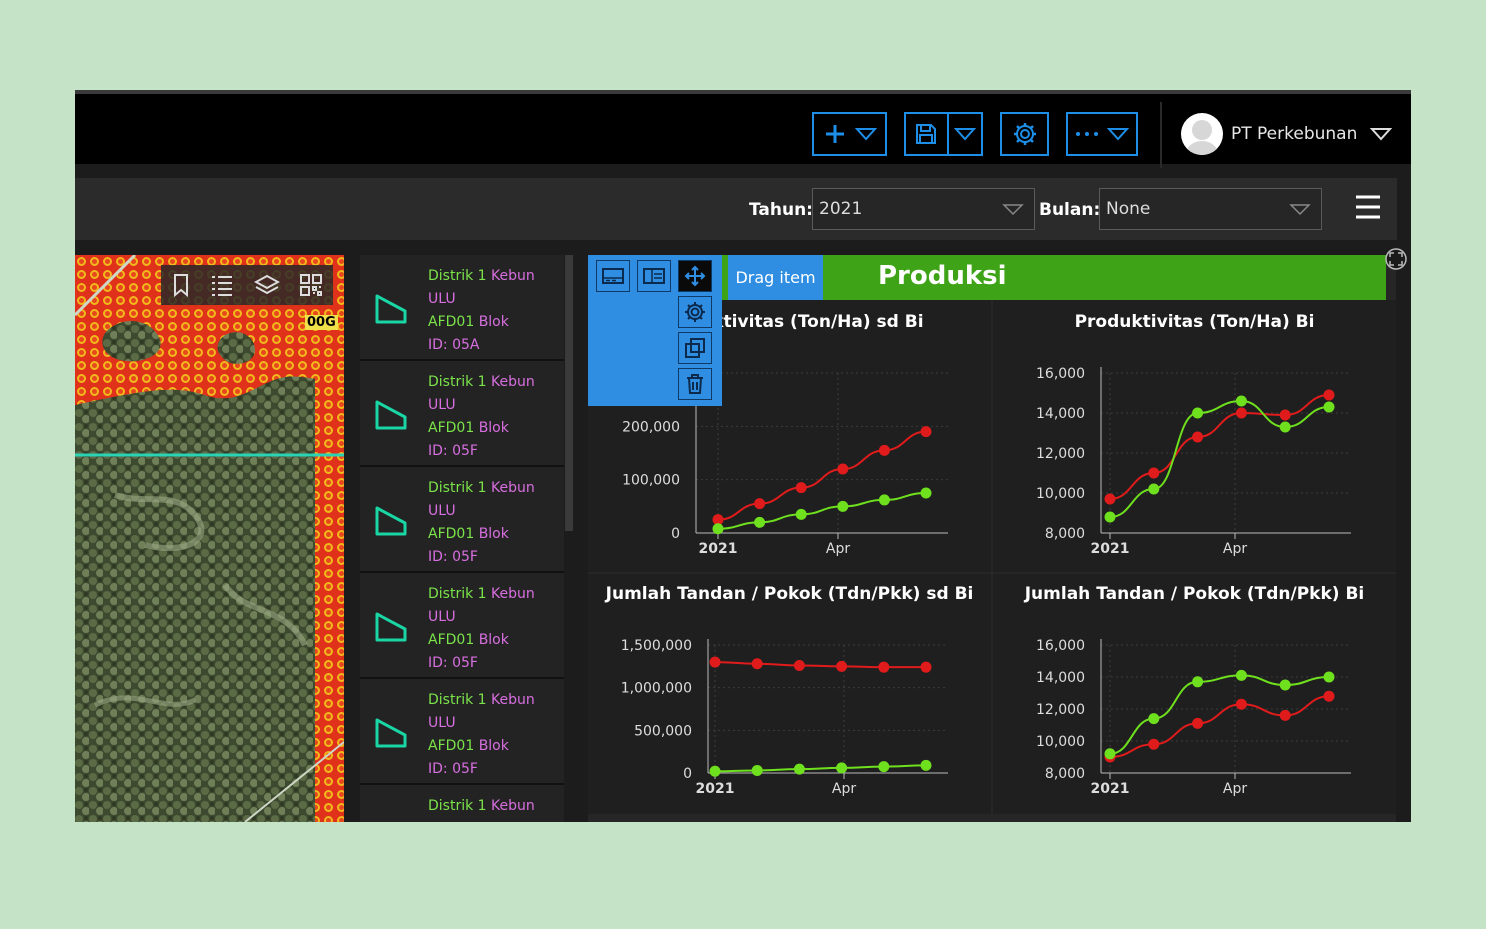 This screenshot has width=1486, height=929. Describe the element at coordinates (942, 276) in the screenshot. I see `dashboard-title: Produksi` at that location.